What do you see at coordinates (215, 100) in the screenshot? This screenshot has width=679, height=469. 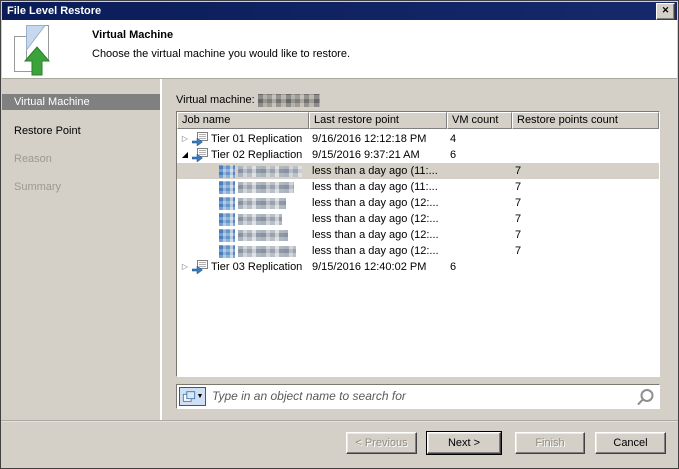 I see `virtual-machine-label: Virtual machine:` at bounding box center [215, 100].